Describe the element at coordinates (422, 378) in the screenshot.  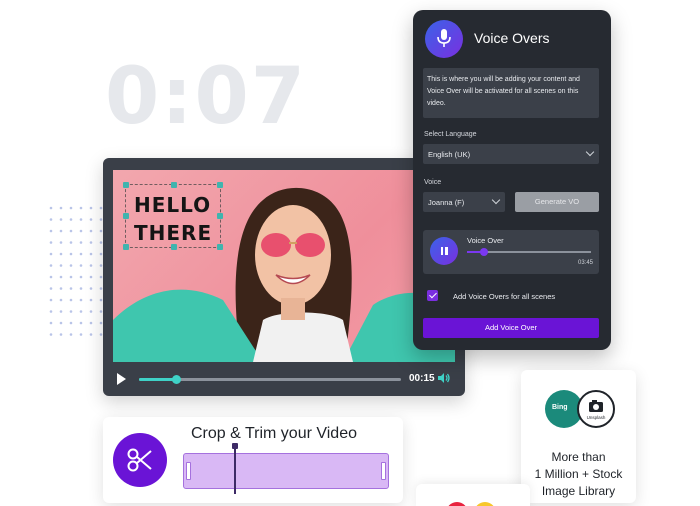
I see `current-time: 00:15` at that location.